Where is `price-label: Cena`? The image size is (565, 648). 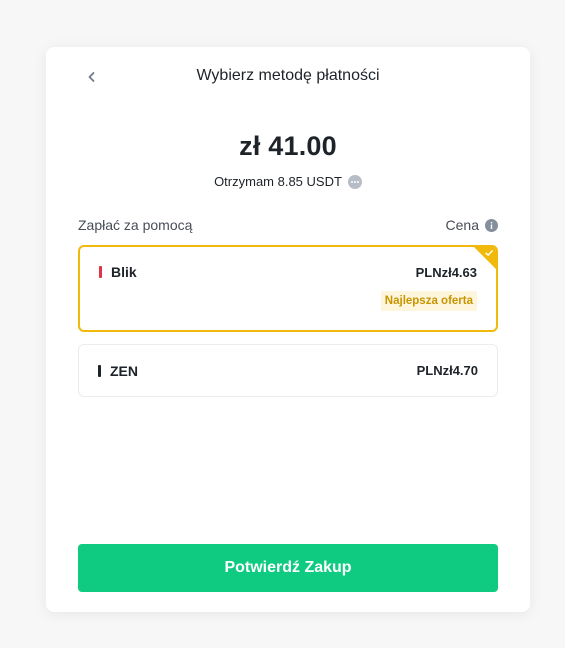
price-label: Cena is located at coordinates (462, 225).